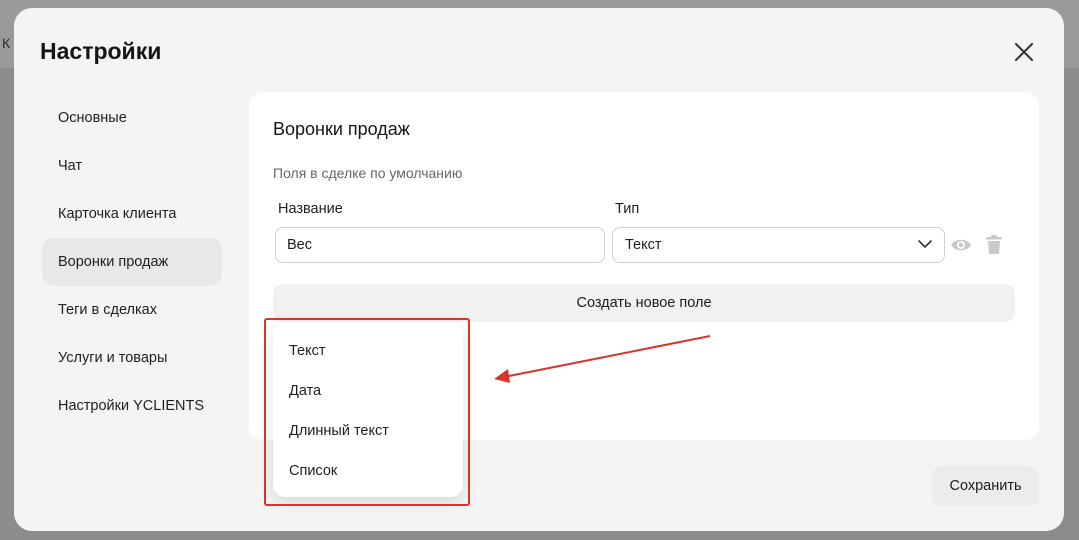 Image resolution: width=1079 pixels, height=540 pixels. I want to click on sidebar-item-yclients-settings: Настройки YCLIENTS, so click(132, 406).